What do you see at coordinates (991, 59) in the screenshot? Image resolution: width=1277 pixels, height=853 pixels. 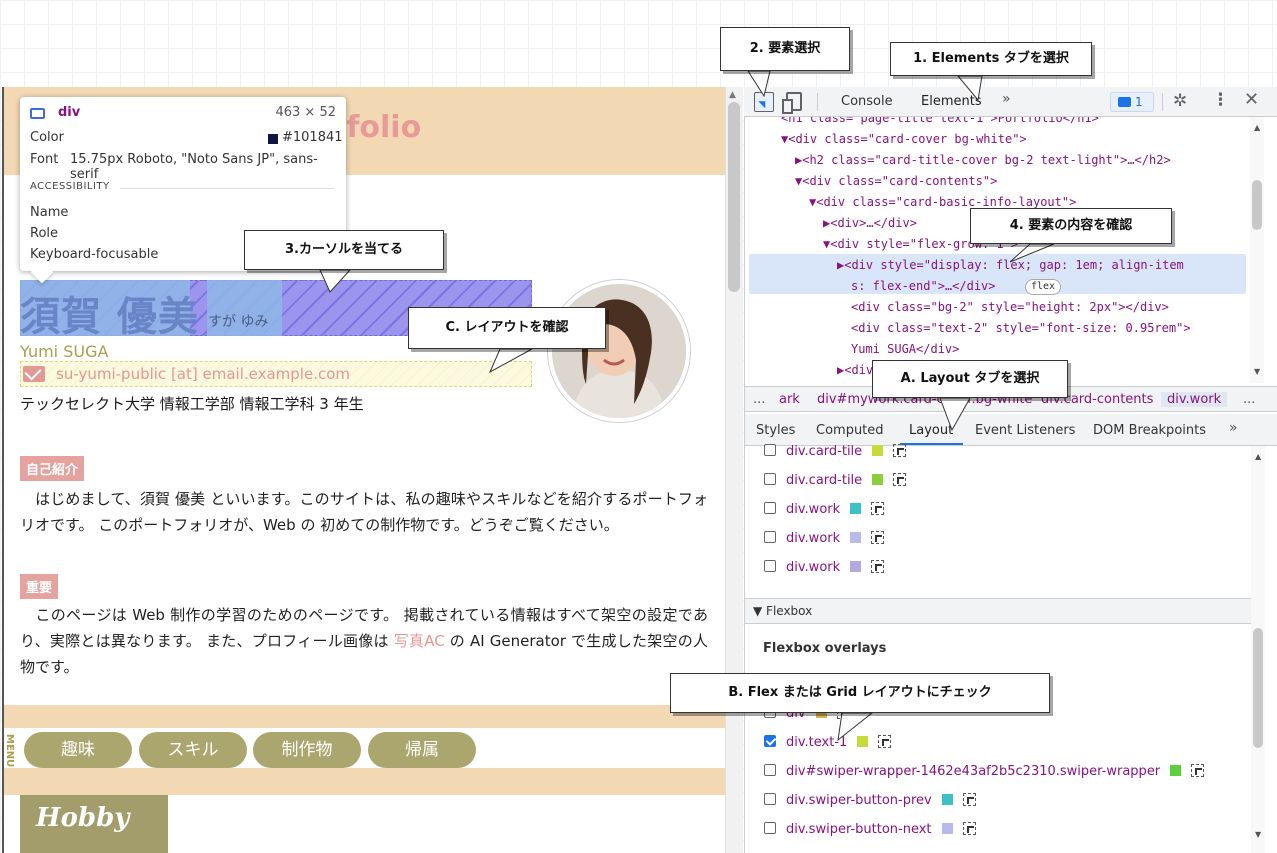 I see `callout-step-1: 1. Elements タブを選択` at bounding box center [991, 59].